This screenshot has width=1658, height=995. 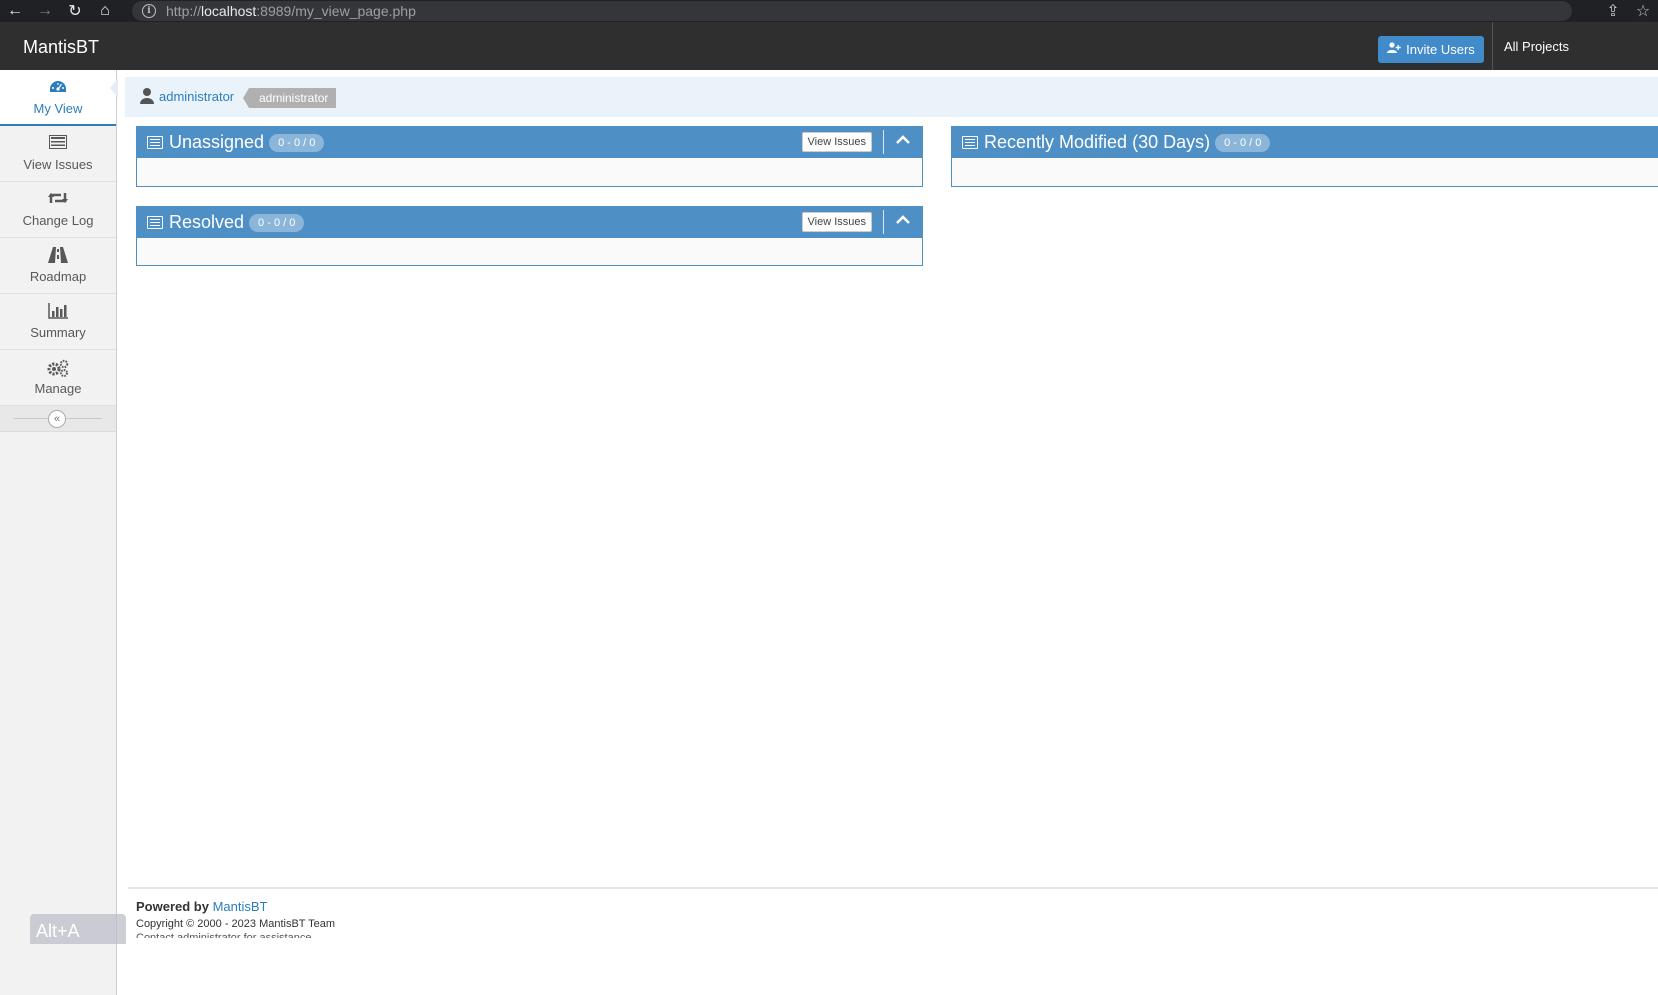 I want to click on user-plus-icon, so click(x=1394, y=49).